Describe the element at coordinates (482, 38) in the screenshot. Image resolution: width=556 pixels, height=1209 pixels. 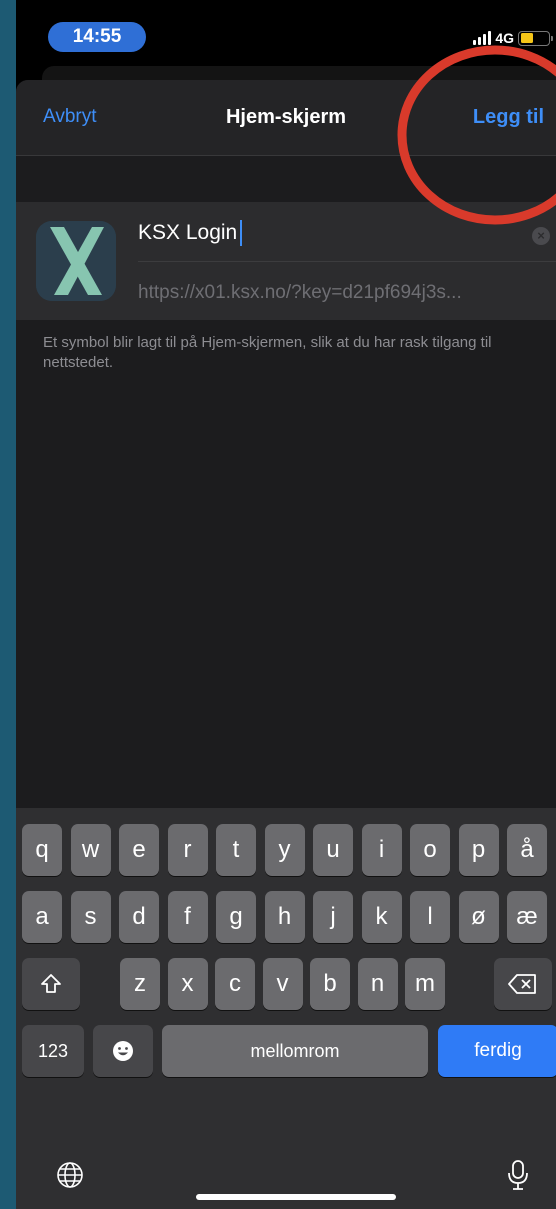
I see `signal-icon` at that location.